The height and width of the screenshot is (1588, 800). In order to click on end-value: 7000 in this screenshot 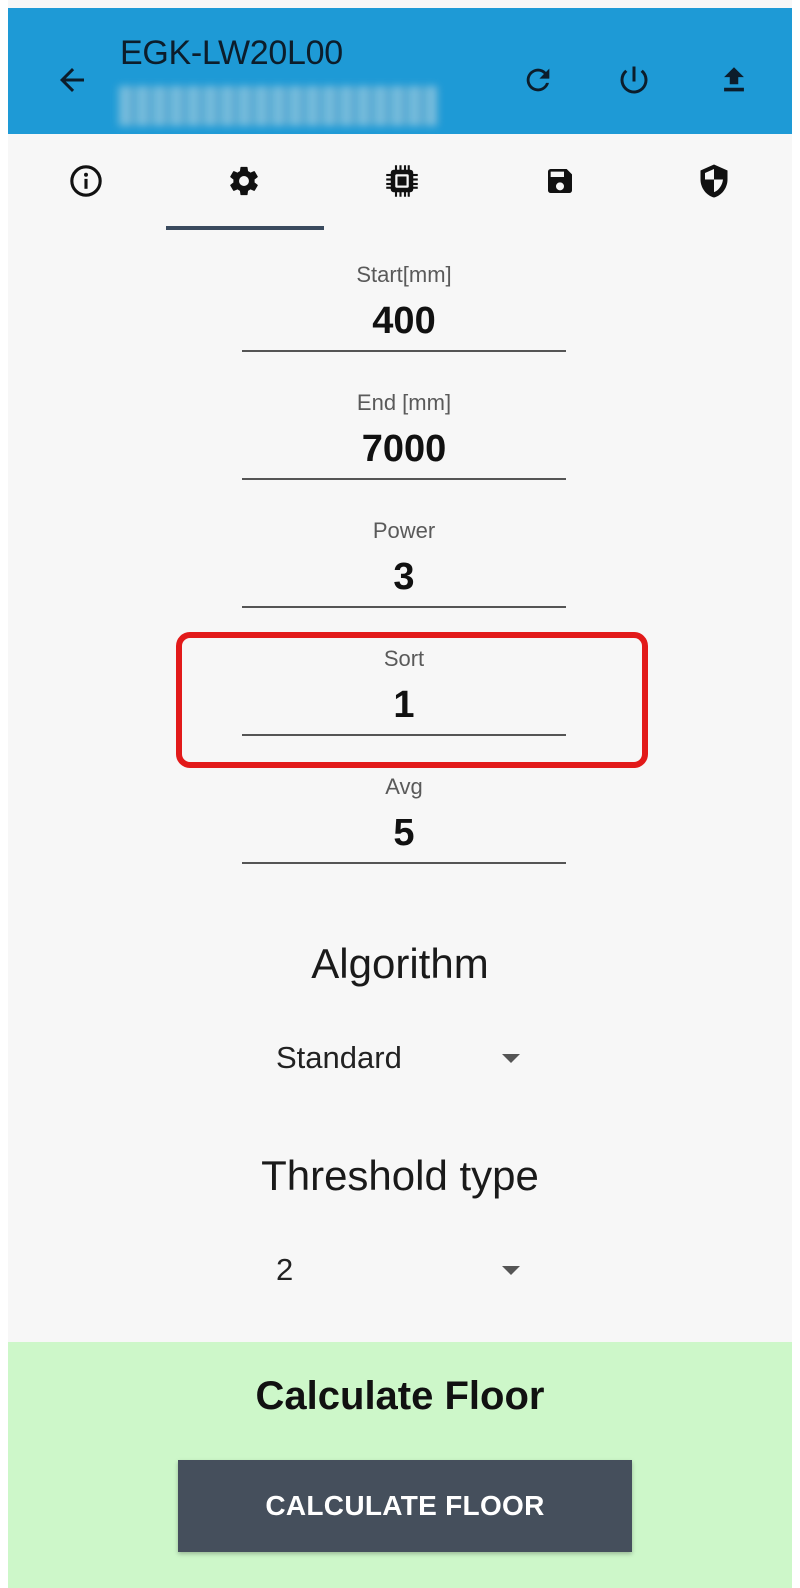, I will do `click(404, 449)`.